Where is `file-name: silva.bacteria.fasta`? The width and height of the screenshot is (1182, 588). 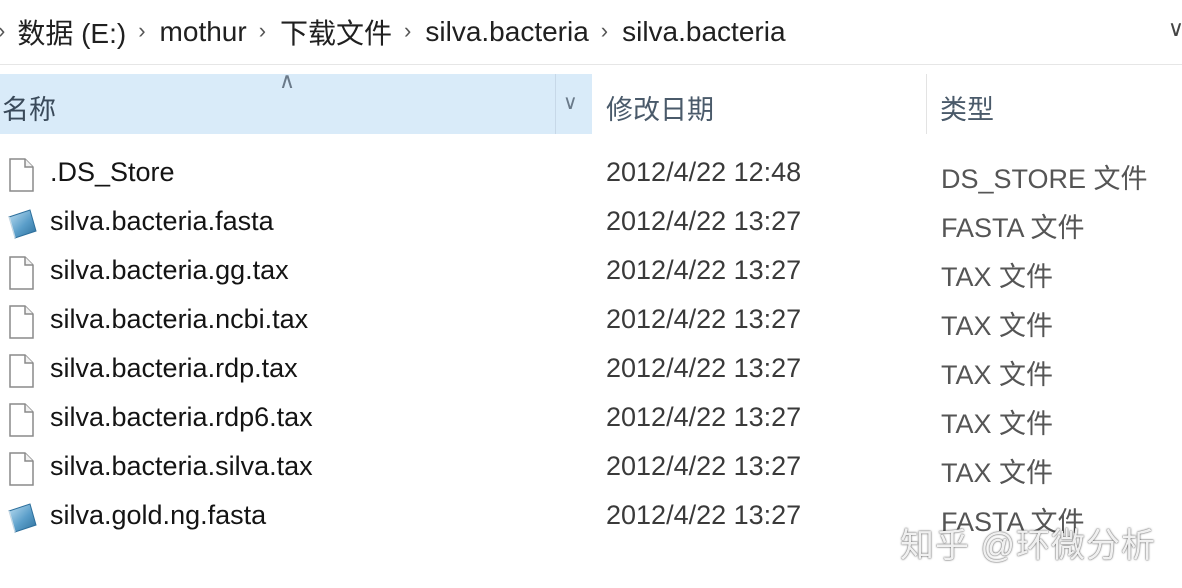
file-name: silva.bacteria.fasta is located at coordinates (162, 221).